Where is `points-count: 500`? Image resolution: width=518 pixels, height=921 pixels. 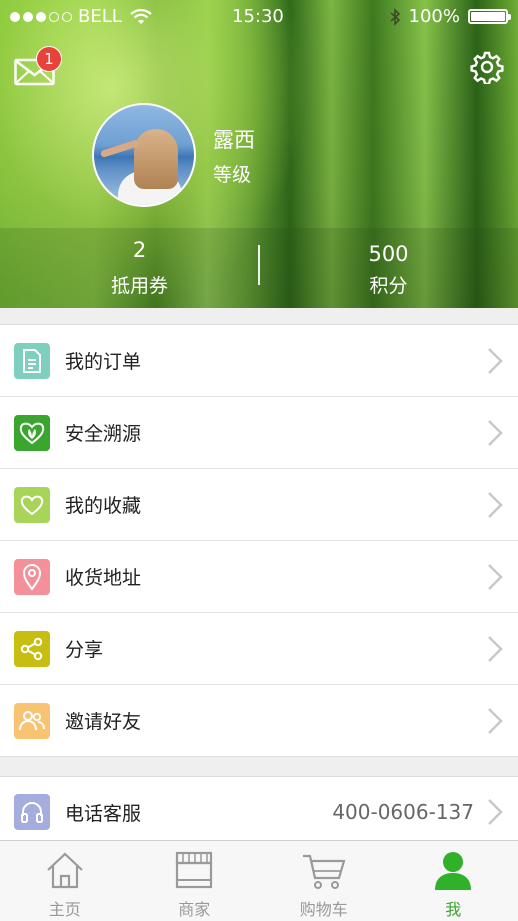
points-count: 500 is located at coordinates (388, 254).